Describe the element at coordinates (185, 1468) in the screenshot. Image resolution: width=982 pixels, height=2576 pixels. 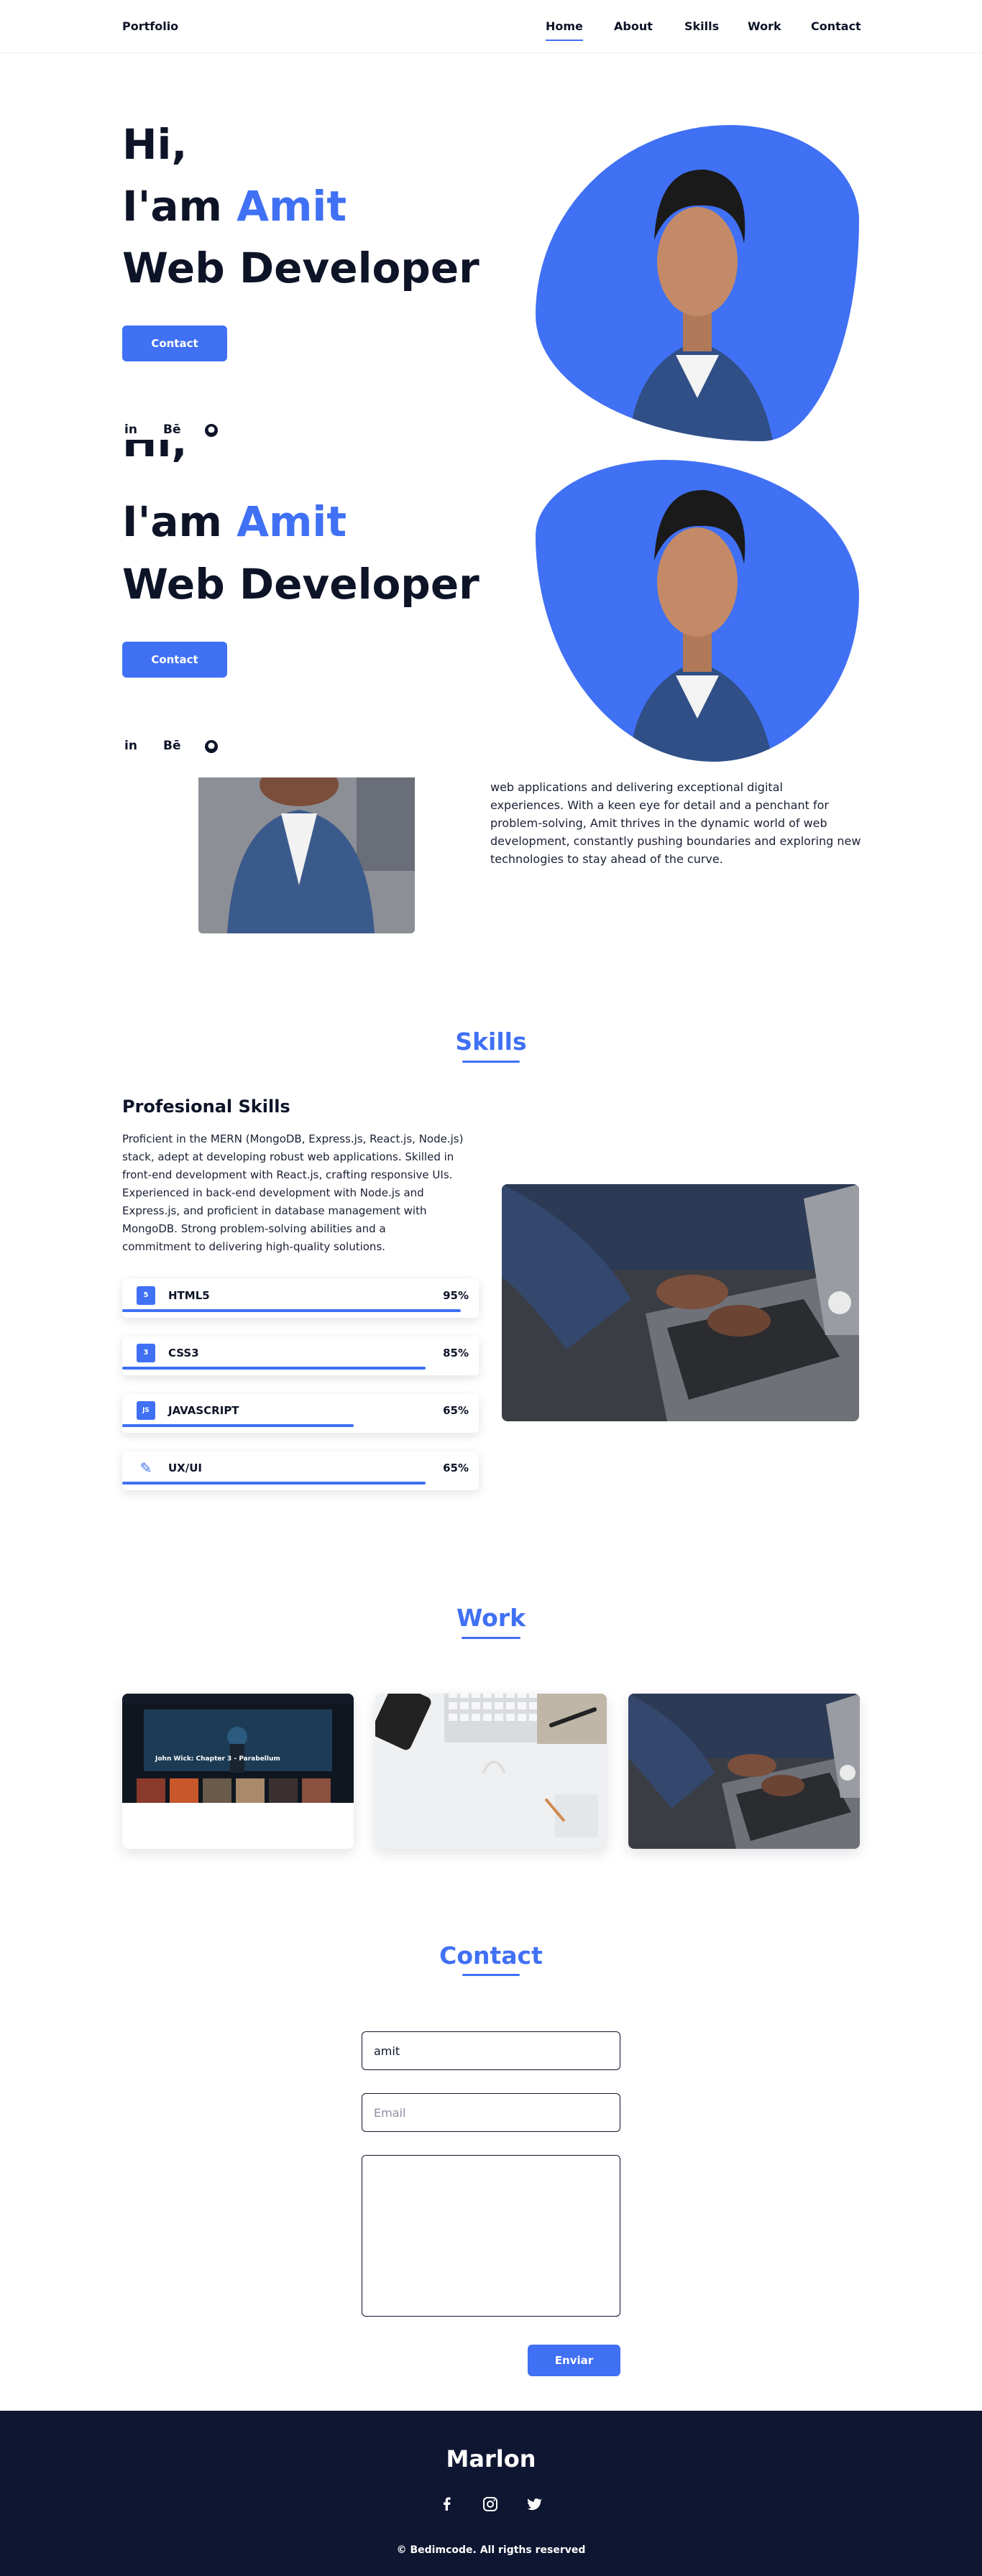
I see `skill-name: UX/UI` at that location.